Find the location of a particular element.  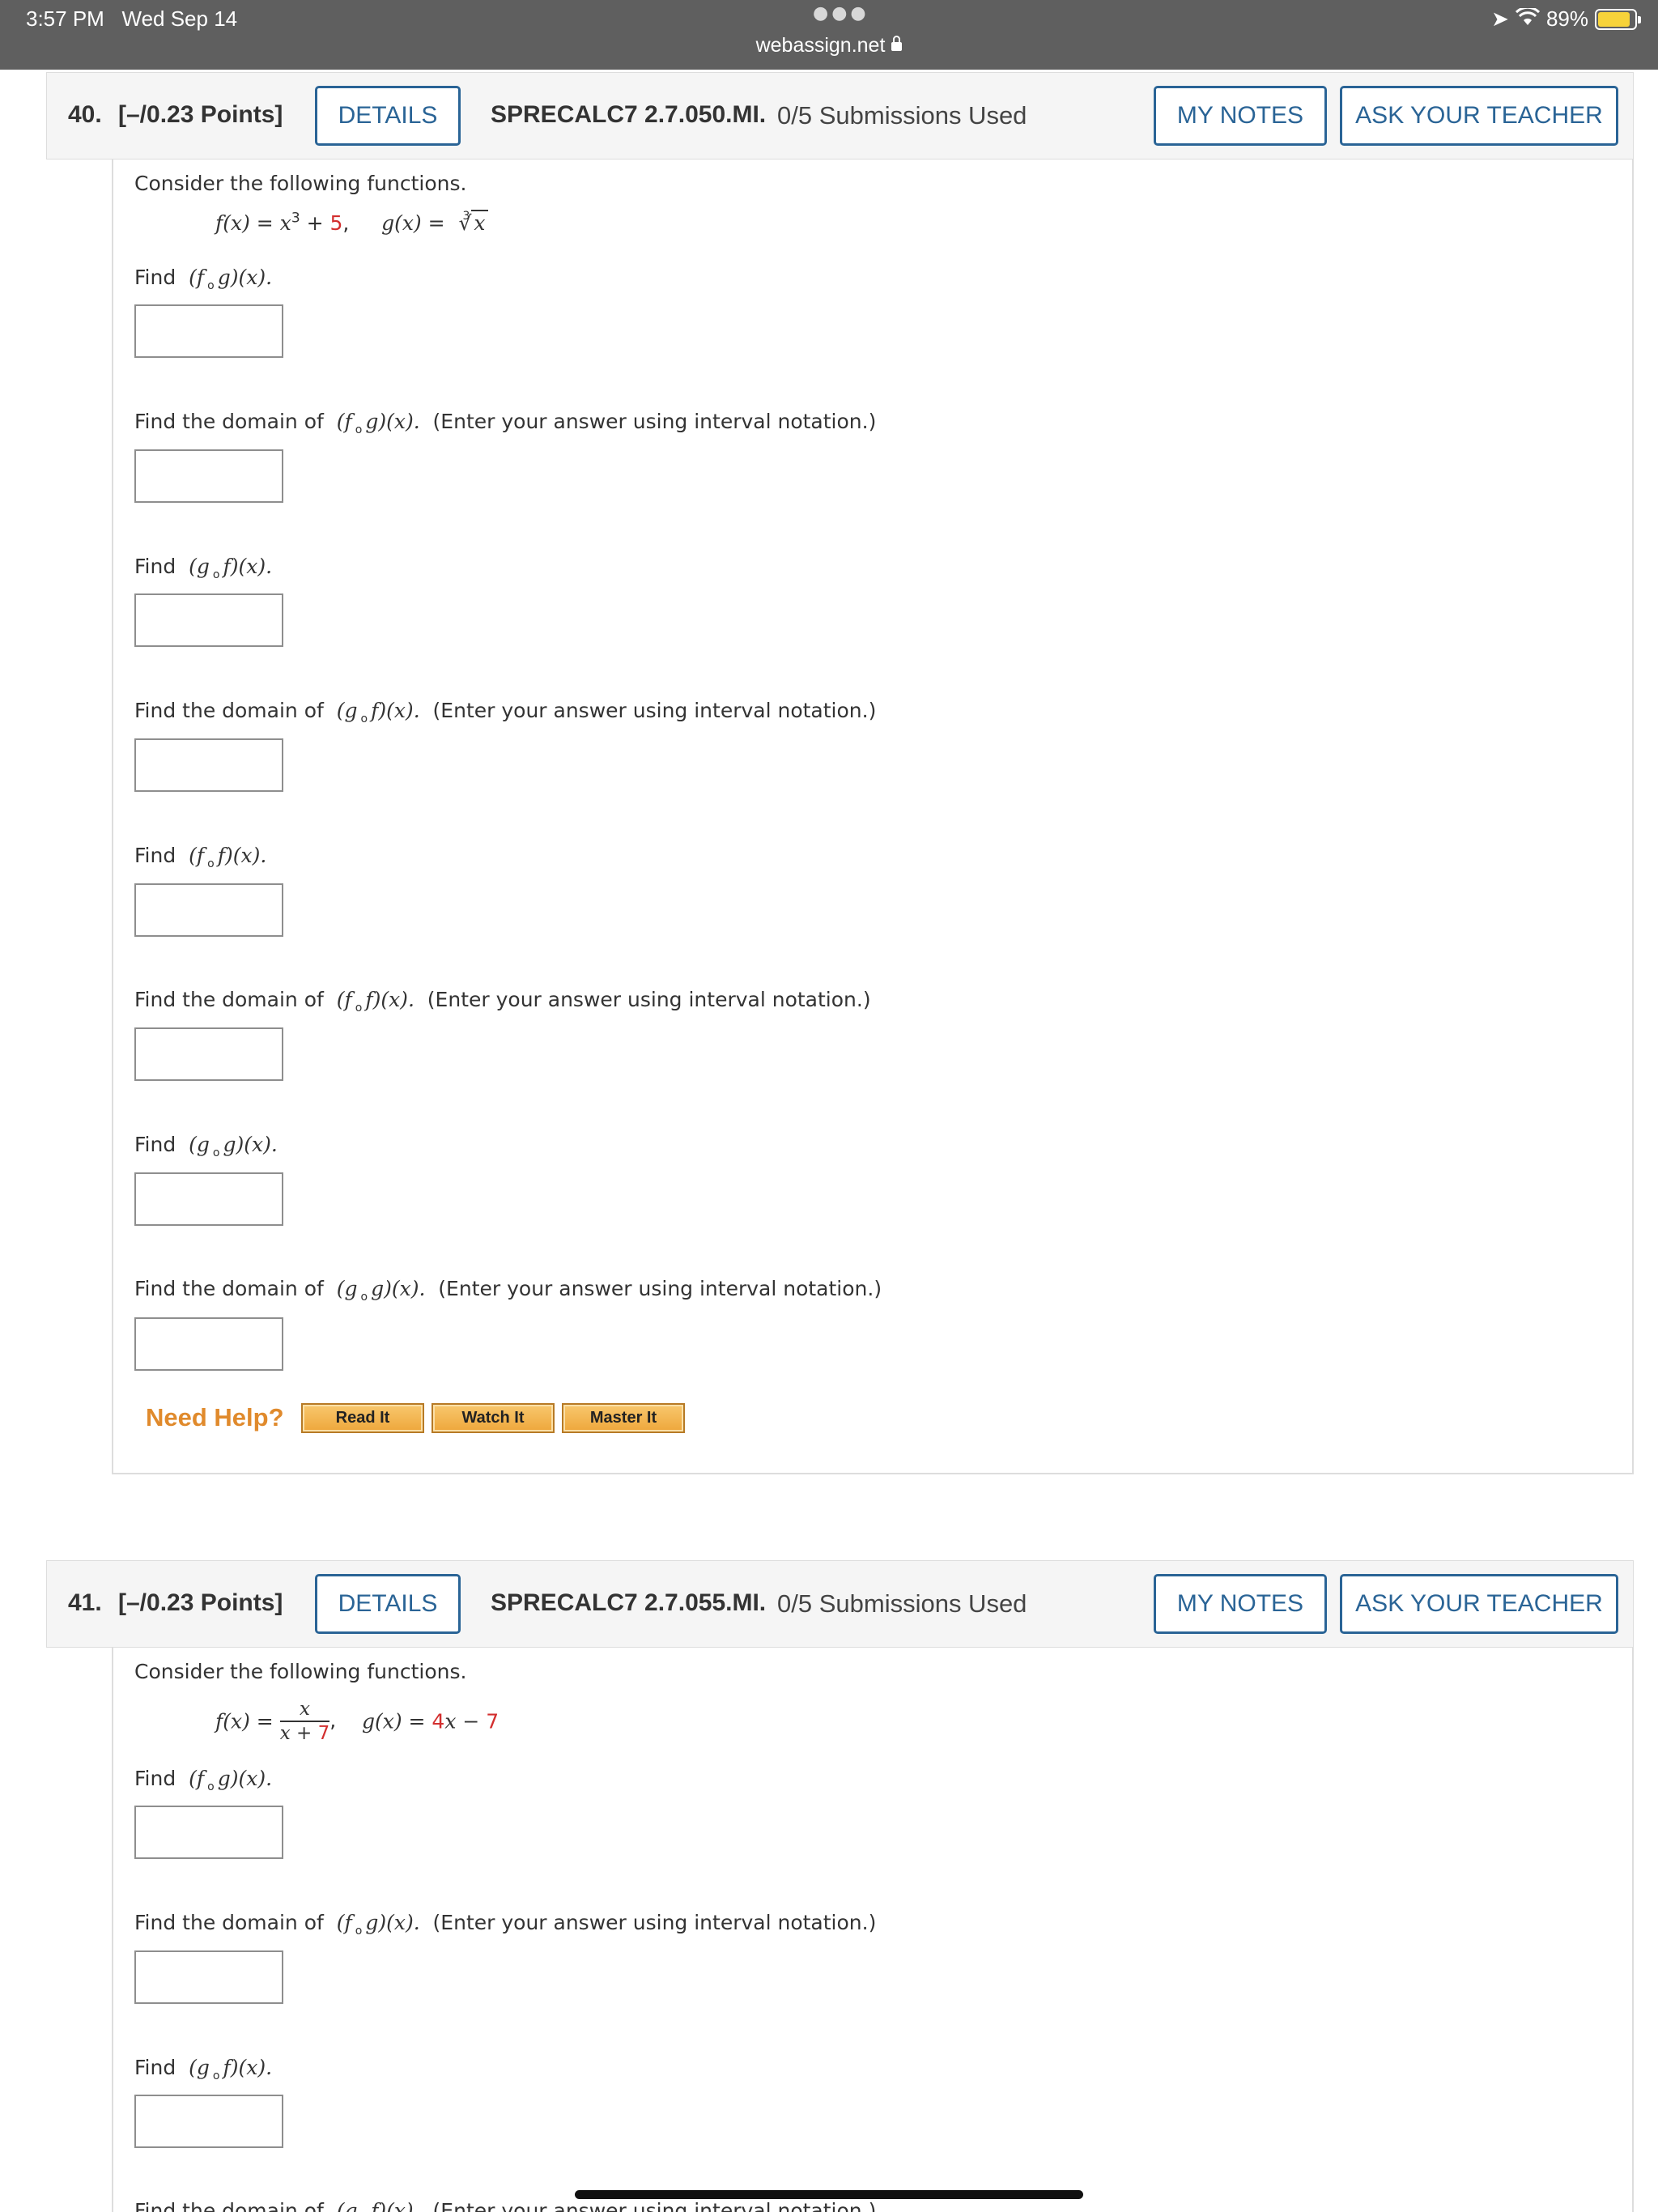

question-number: 41. is located at coordinates (85, 1603).